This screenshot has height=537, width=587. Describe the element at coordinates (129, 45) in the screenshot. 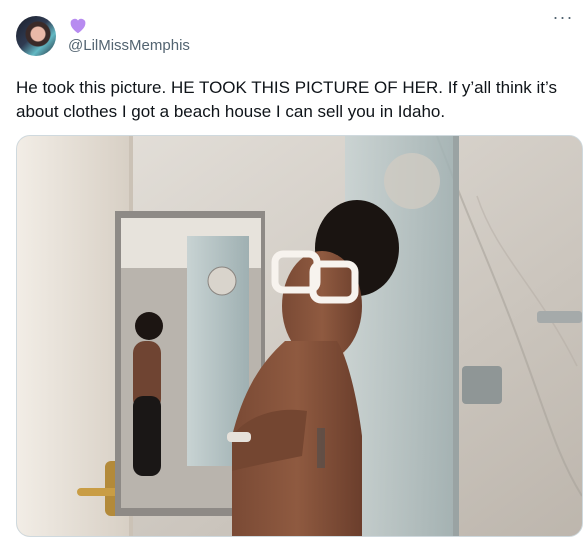

I see `user-handle: @LilMissMemphis` at that location.